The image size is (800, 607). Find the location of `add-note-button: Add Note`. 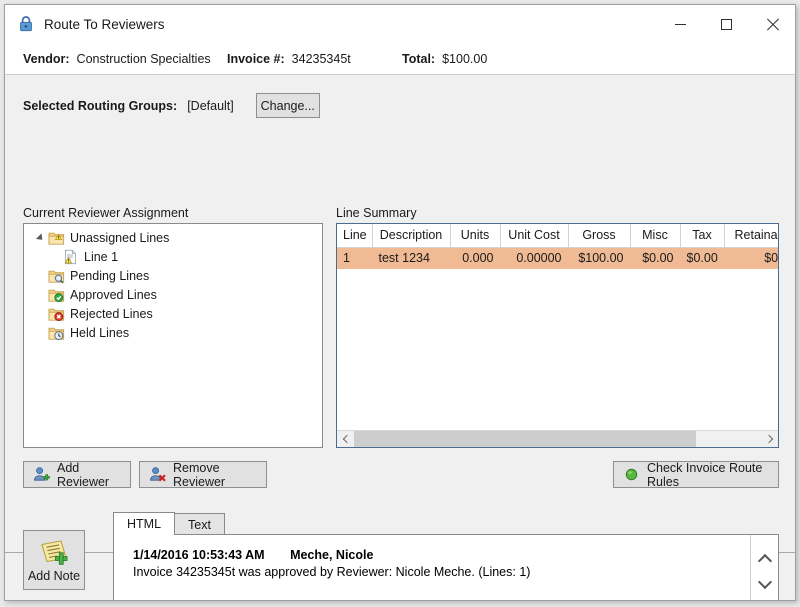

add-note-button: Add Note is located at coordinates (54, 560).